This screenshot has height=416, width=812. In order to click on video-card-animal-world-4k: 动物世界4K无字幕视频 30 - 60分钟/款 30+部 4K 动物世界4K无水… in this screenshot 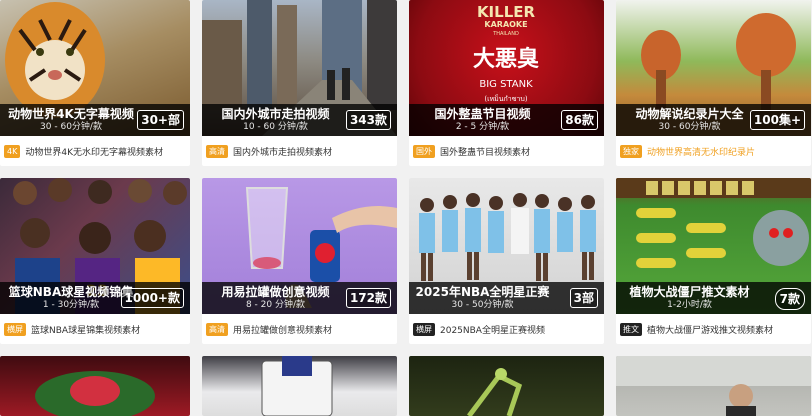, I will do `click(95, 83)`.